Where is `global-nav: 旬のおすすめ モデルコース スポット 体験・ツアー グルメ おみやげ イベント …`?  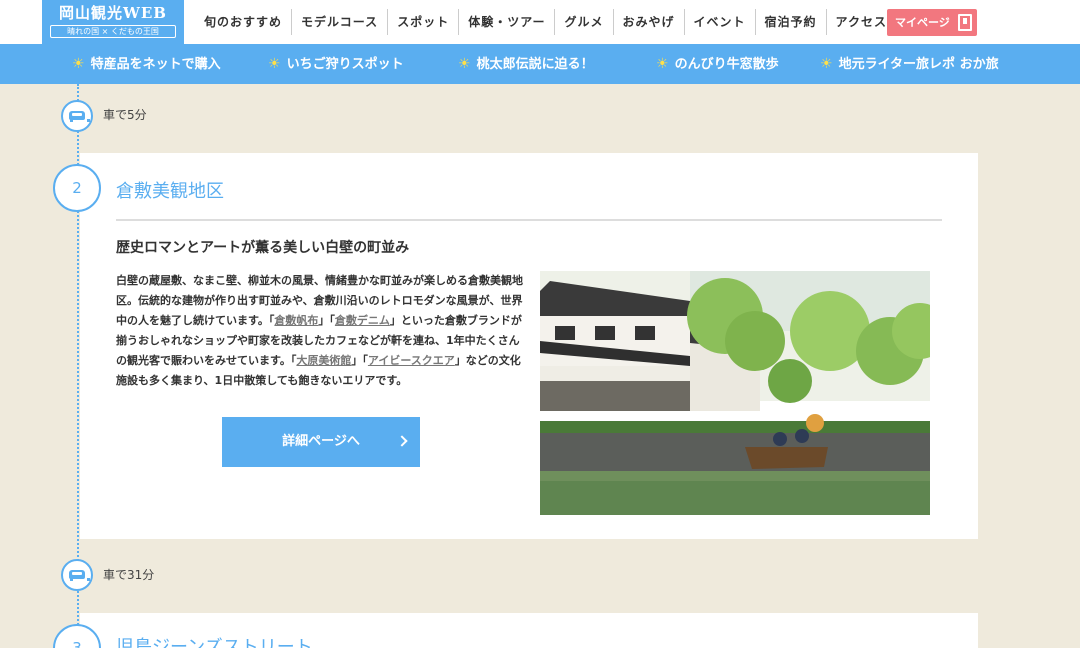
global-nav: 旬のおすすめ モデルコース スポット 体験・ツアー グルメ おみやげ イベント … is located at coordinates (545, 22).